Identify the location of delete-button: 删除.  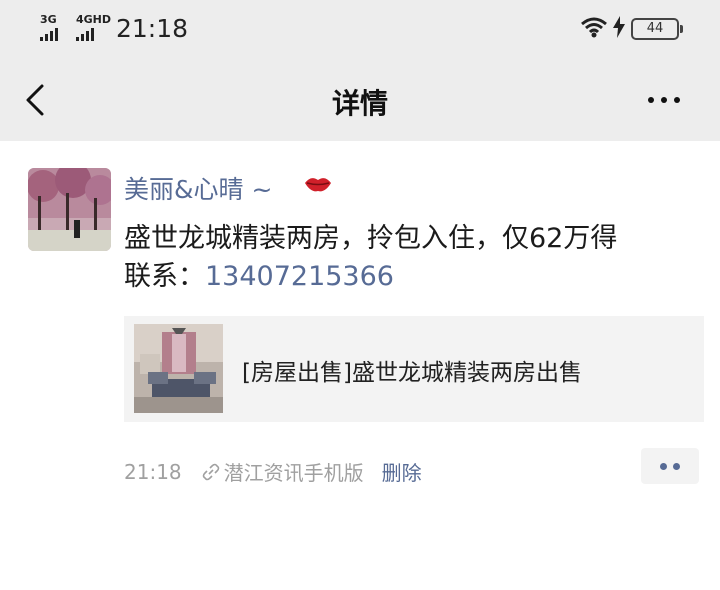
(402, 471).